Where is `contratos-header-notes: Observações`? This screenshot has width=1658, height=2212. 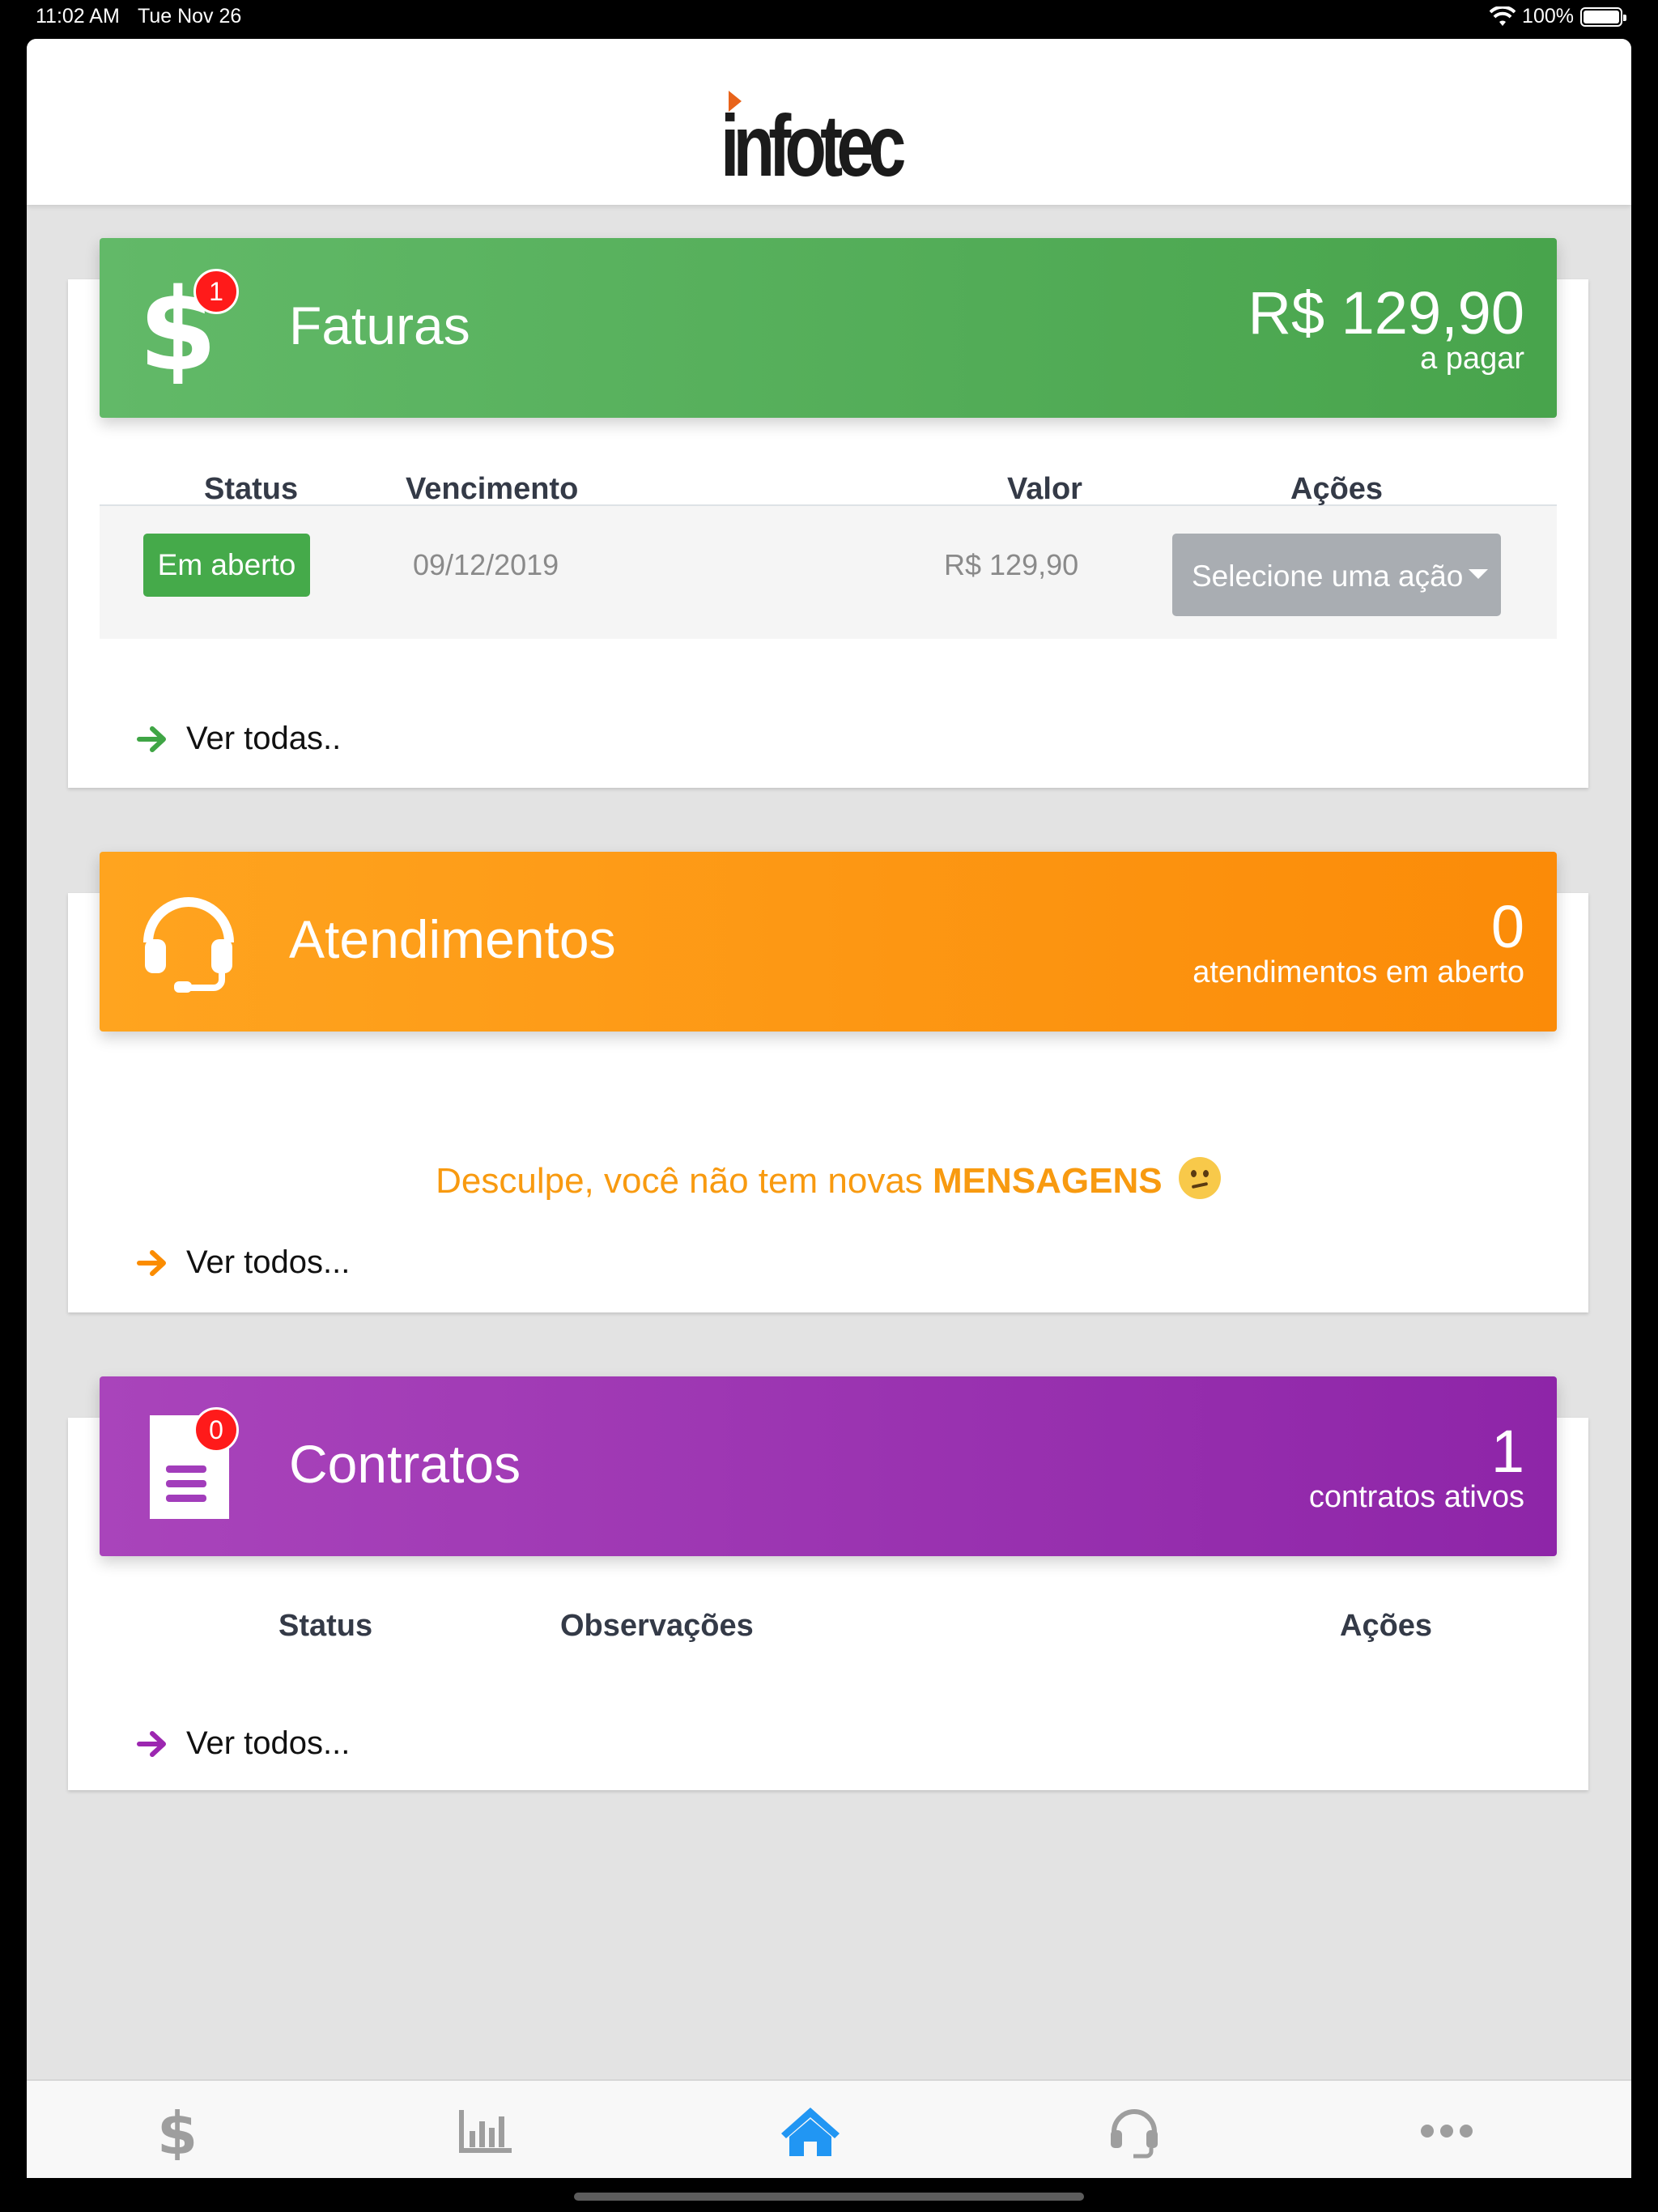
contratos-header-notes: Observações is located at coordinates (657, 1626).